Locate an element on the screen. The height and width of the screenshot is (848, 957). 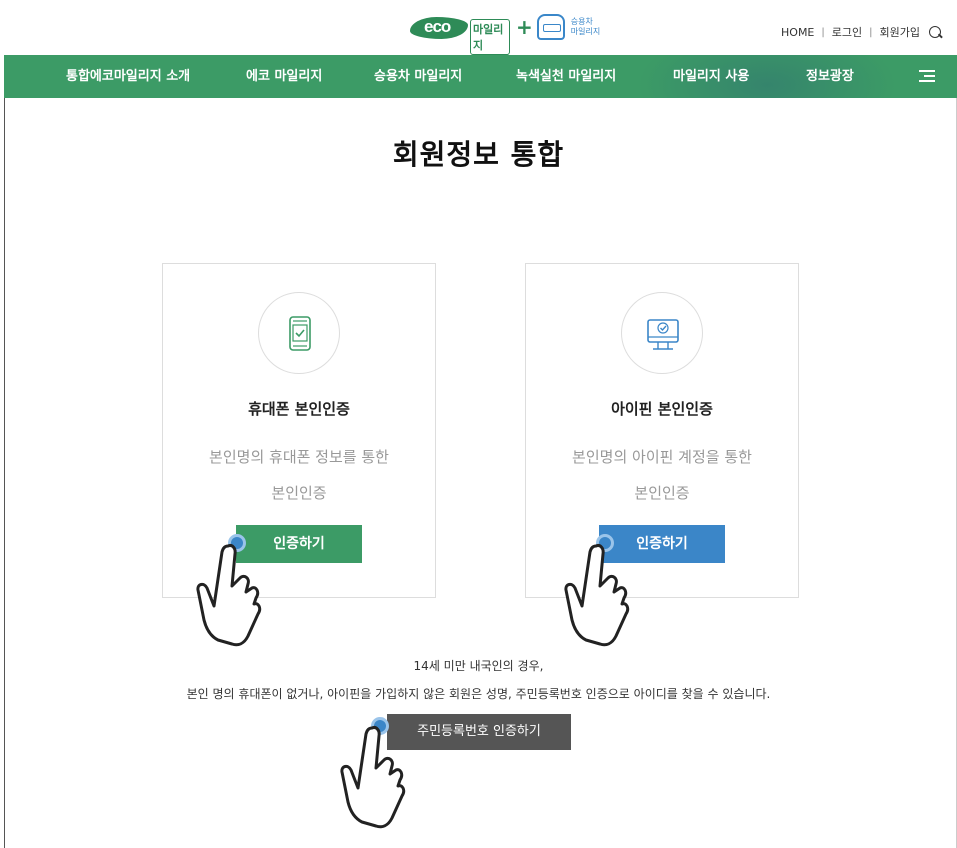
card-desc-line: 본인명의 아이핀 계정을 통한 is located at coordinates (662, 457).